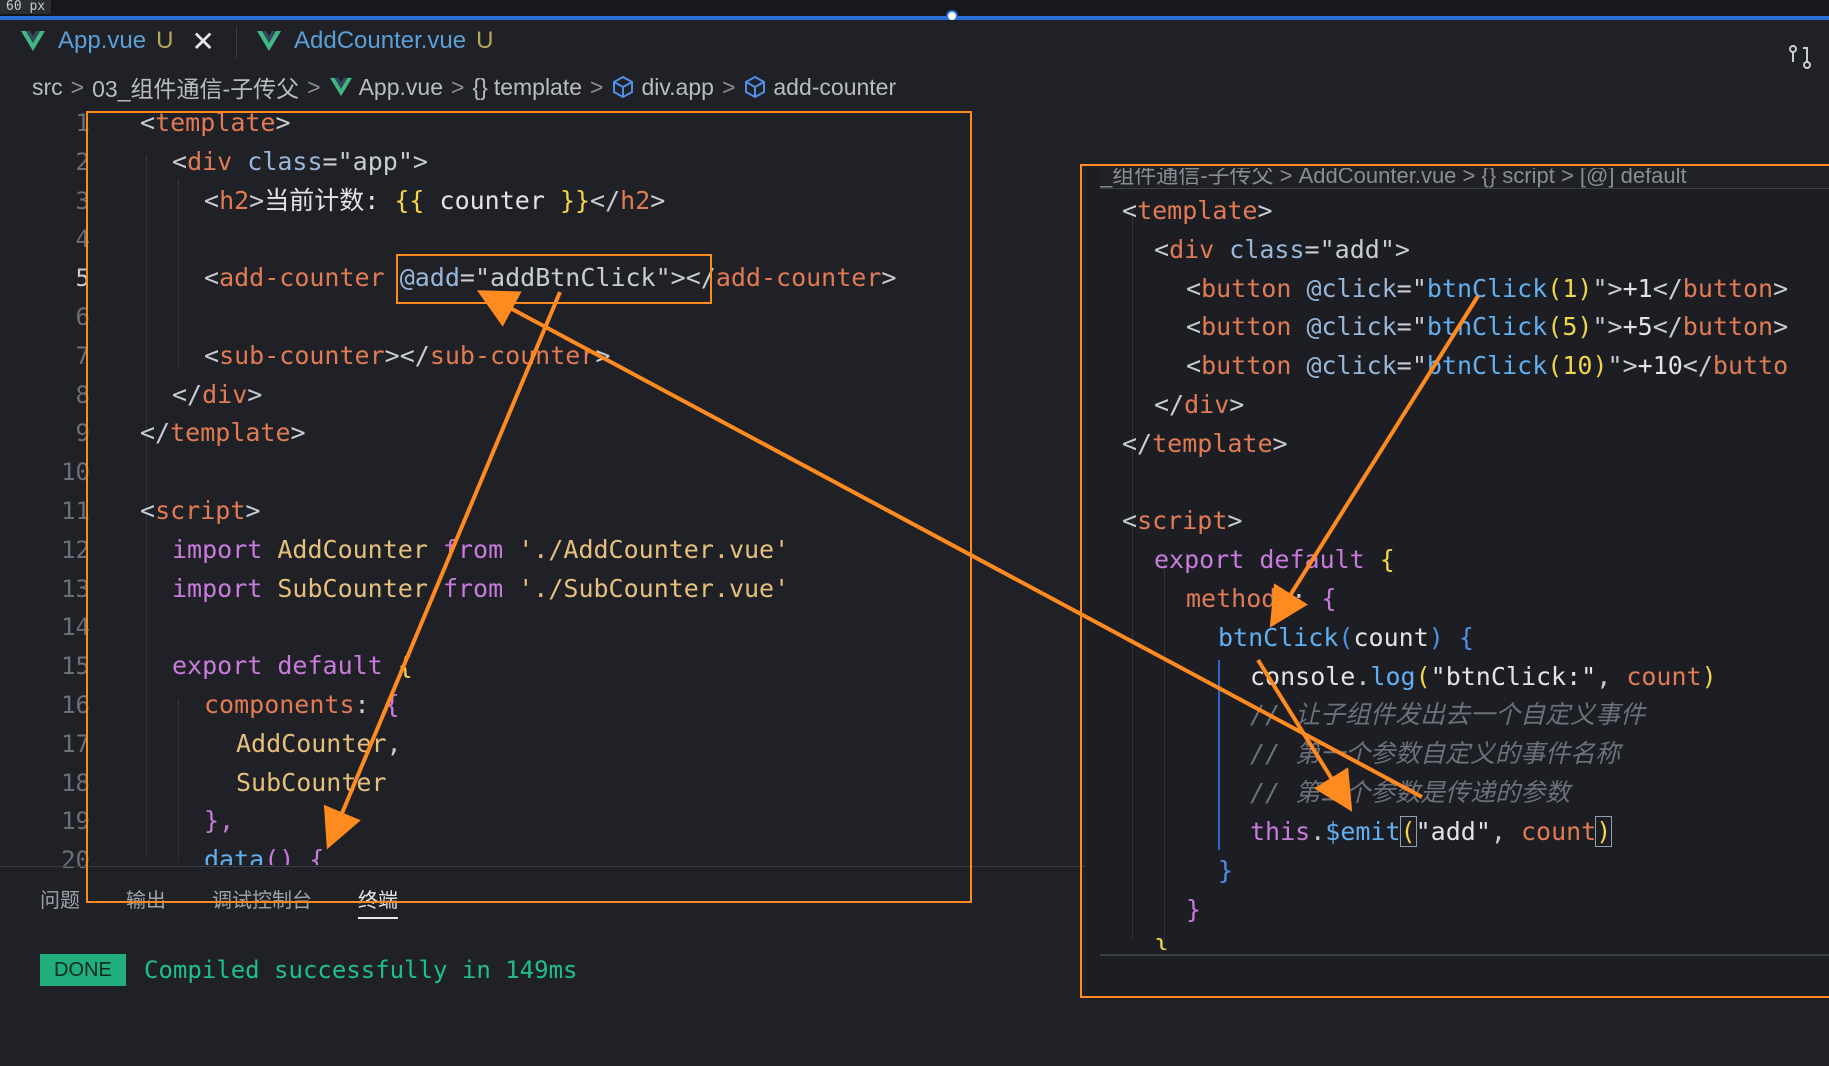 The height and width of the screenshot is (1066, 1829). I want to click on line-number: 17, so click(75, 744).